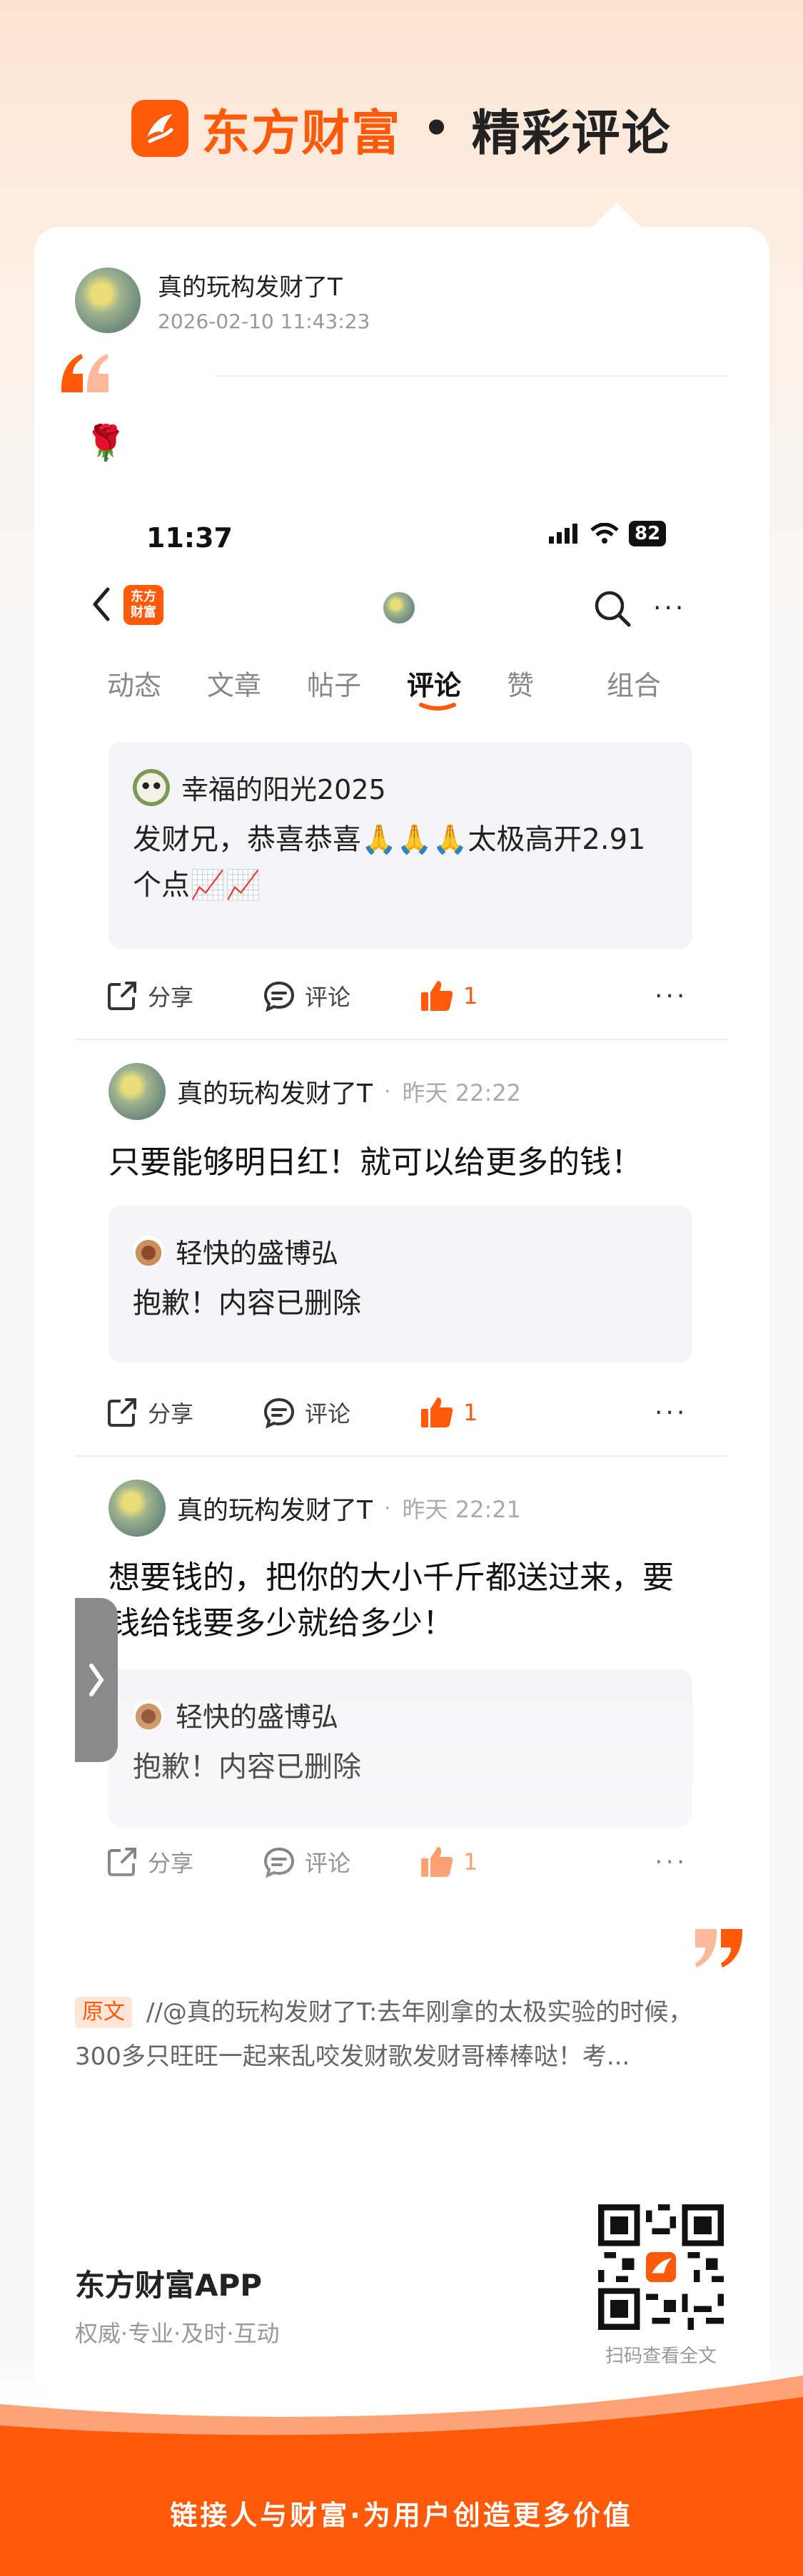 Image resolution: width=803 pixels, height=2576 pixels. I want to click on app-name: 东方财富APP, so click(169, 2285).